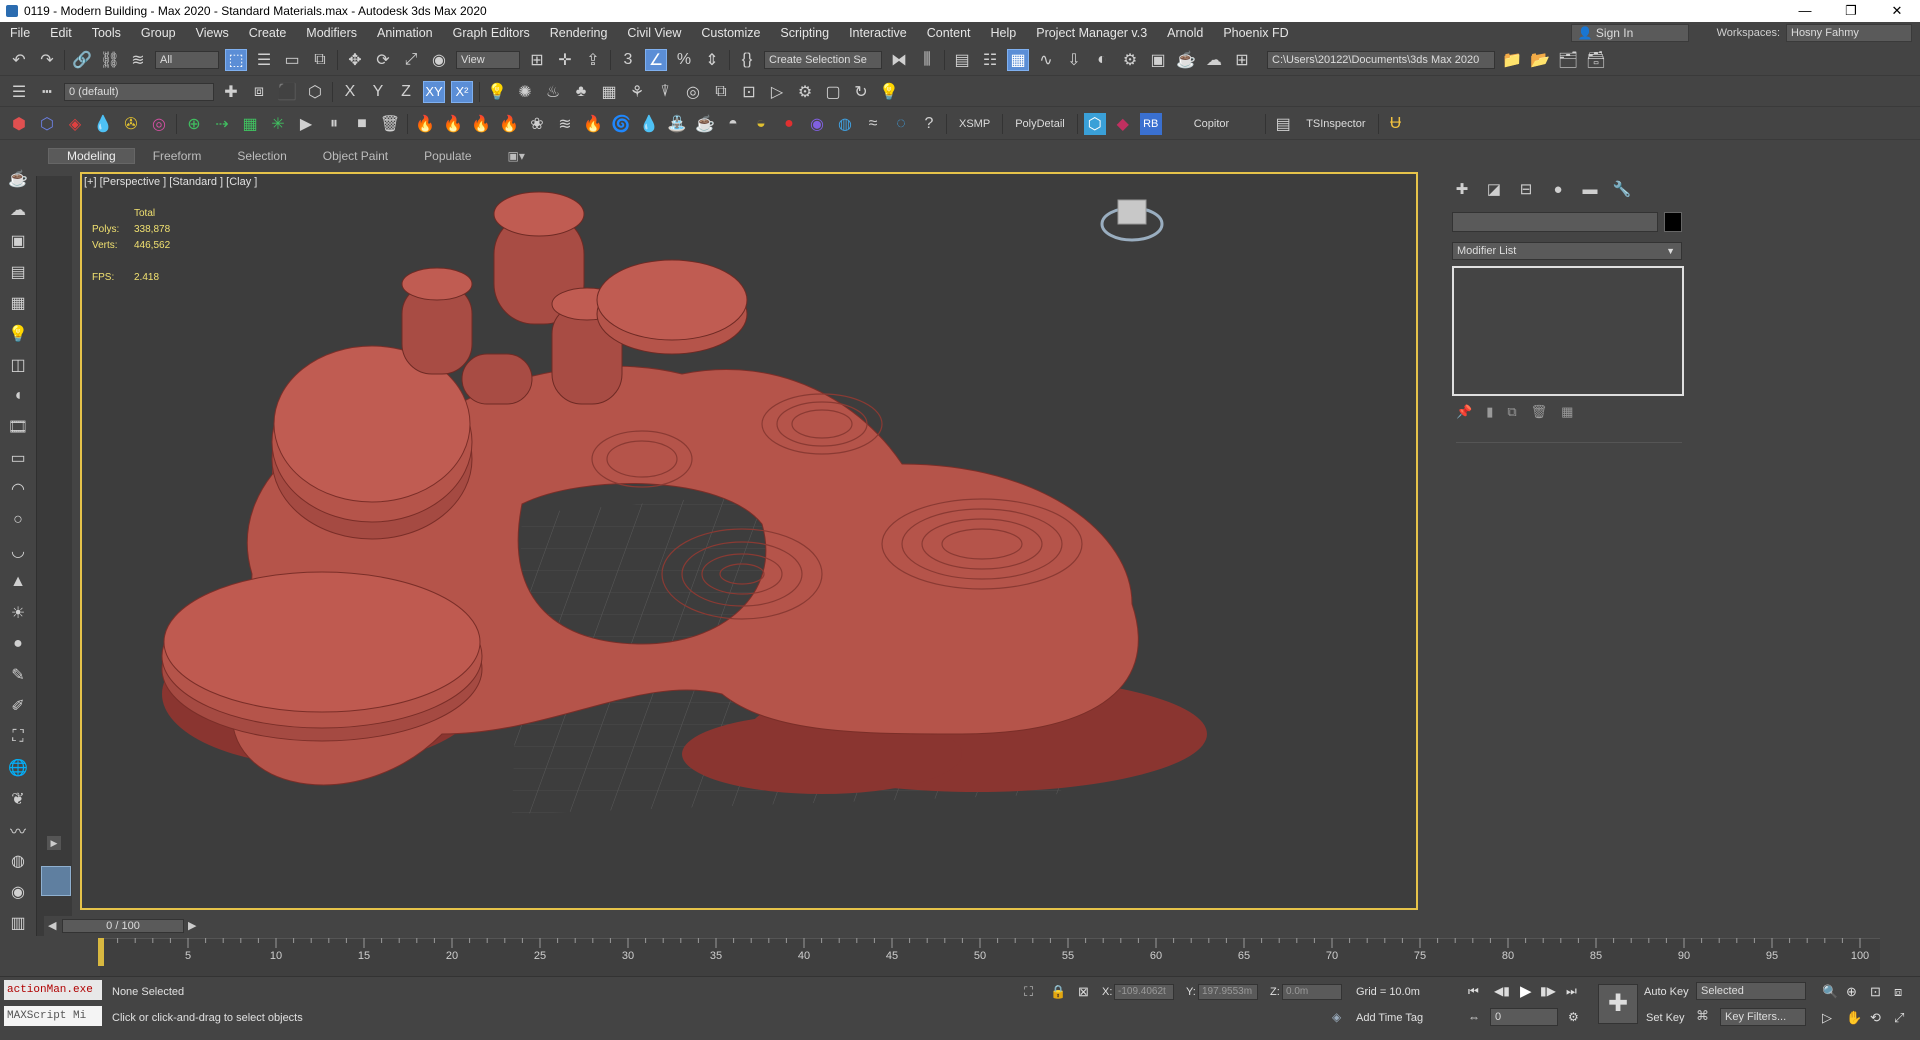 This screenshot has width=1920, height=1040. I want to click on globe-tool-icon: 🌐, so click(18, 768).